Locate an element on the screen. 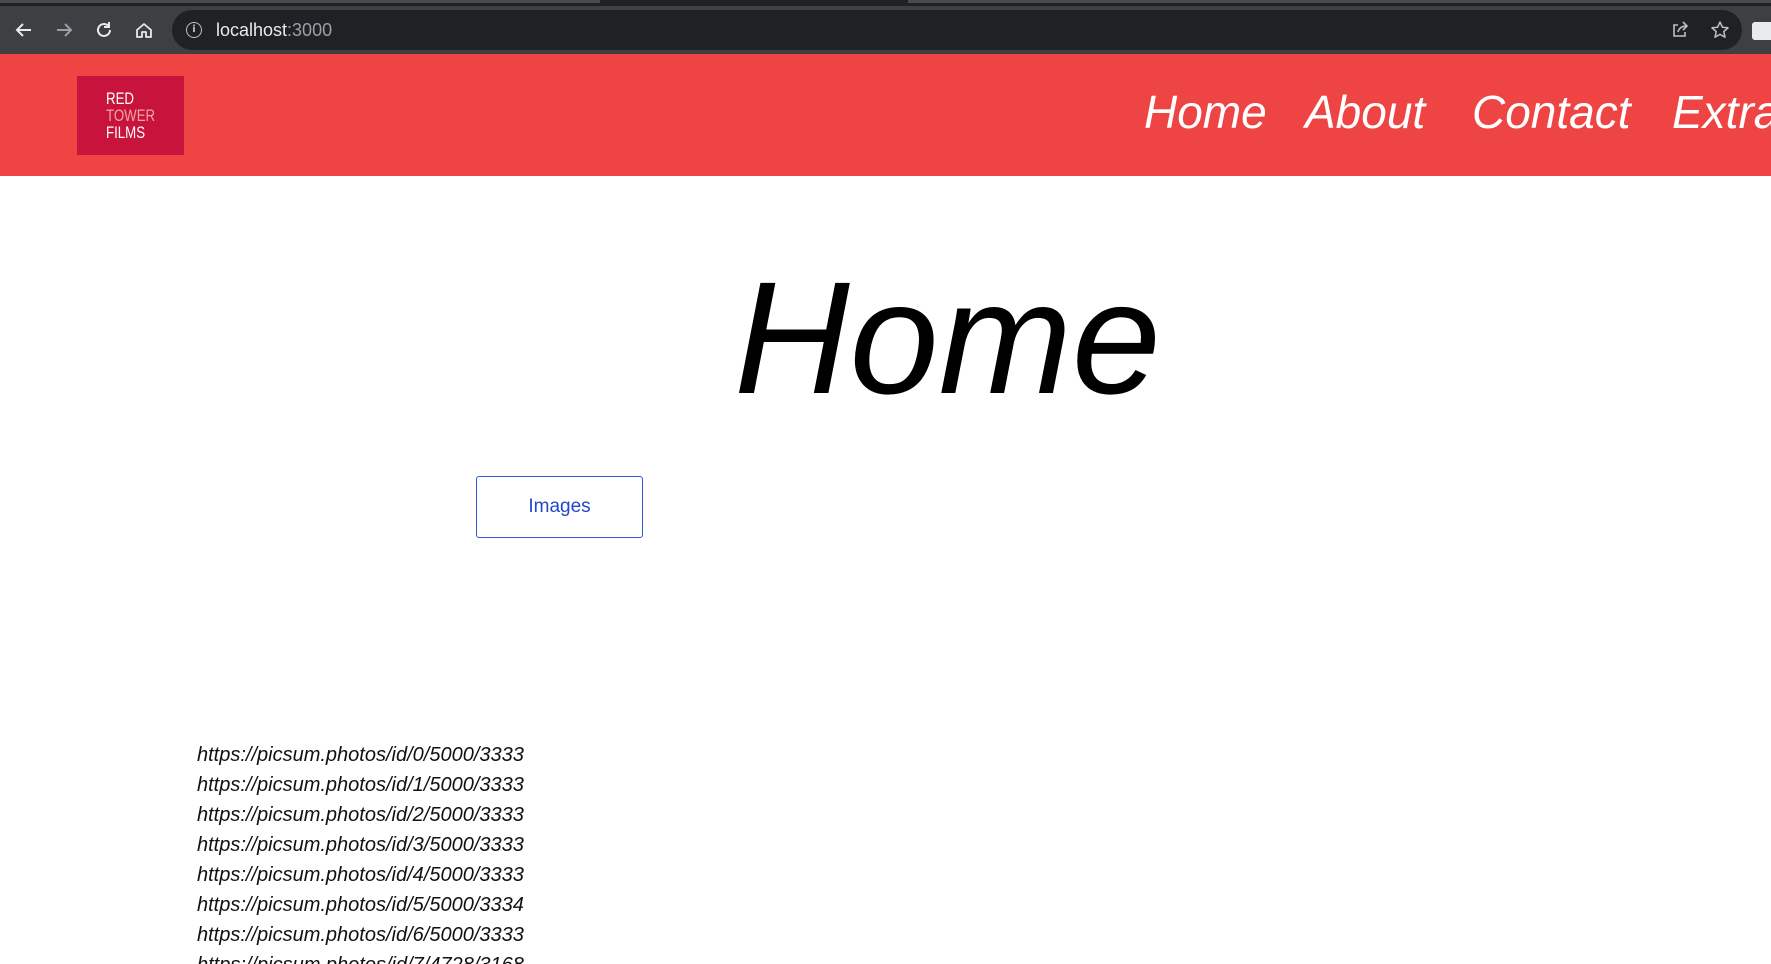 The image size is (1771, 964). site-header: RED TOWER FILMS Home About Contact Extra is located at coordinates (885, 115).